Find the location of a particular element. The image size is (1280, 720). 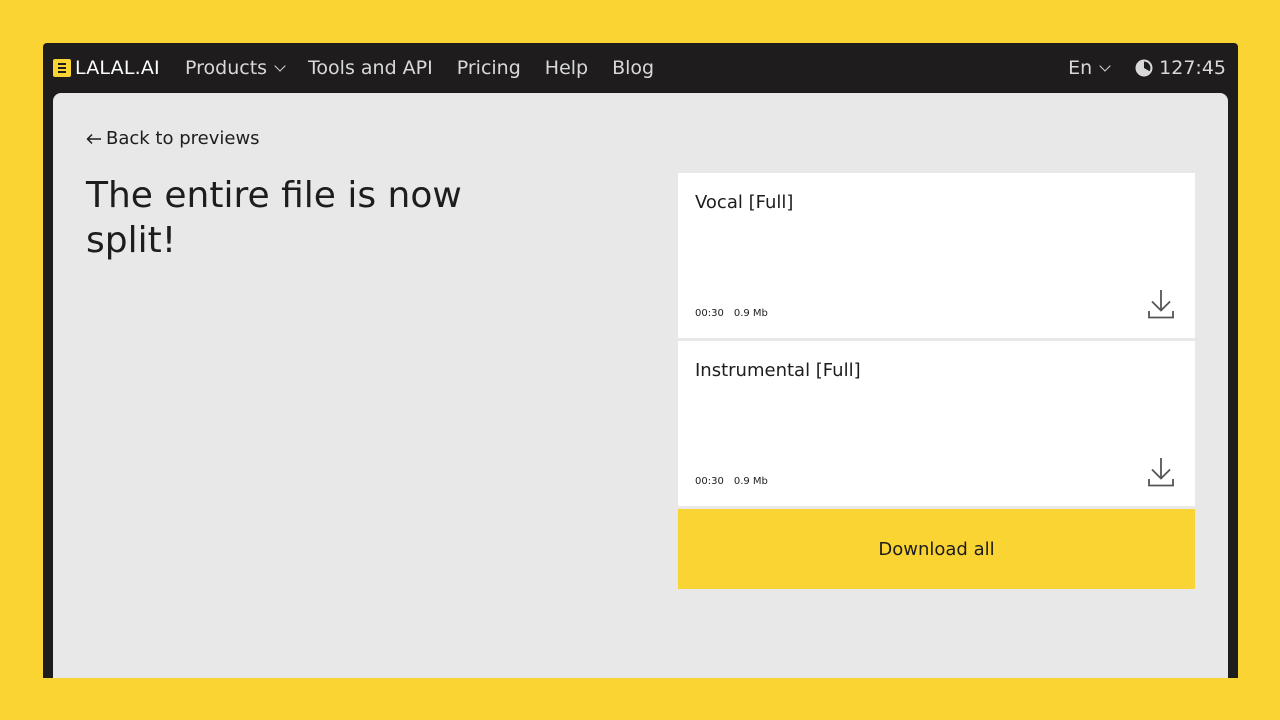

nav-item-label: Tools and API is located at coordinates (370, 68).